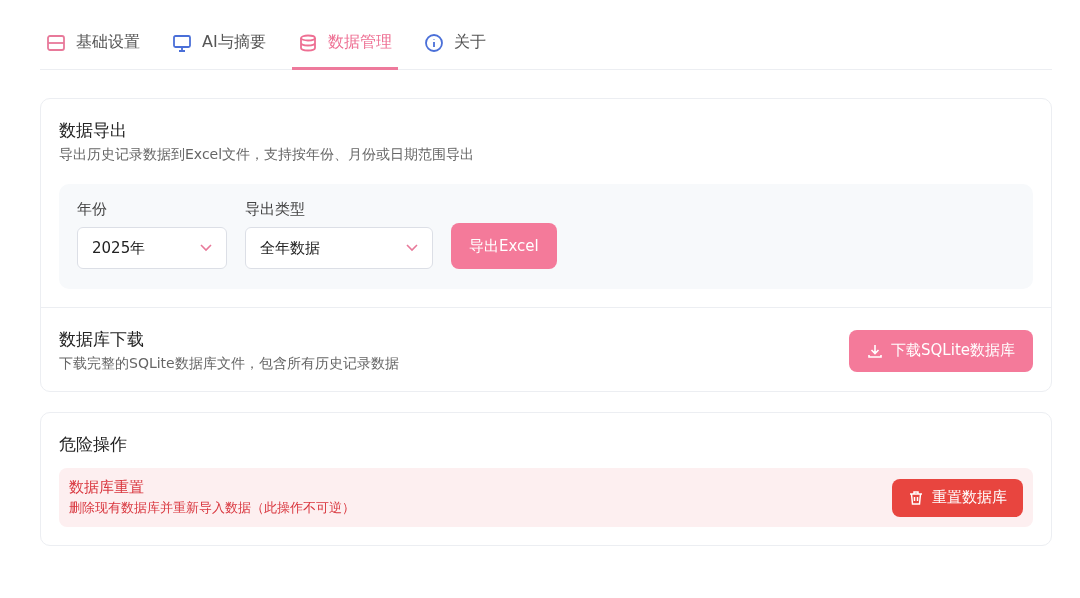  Describe the element at coordinates (229, 364) in the screenshot. I see `section-description: 下载完整的SQLite数据库文件，包含所有历史记录数据` at that location.